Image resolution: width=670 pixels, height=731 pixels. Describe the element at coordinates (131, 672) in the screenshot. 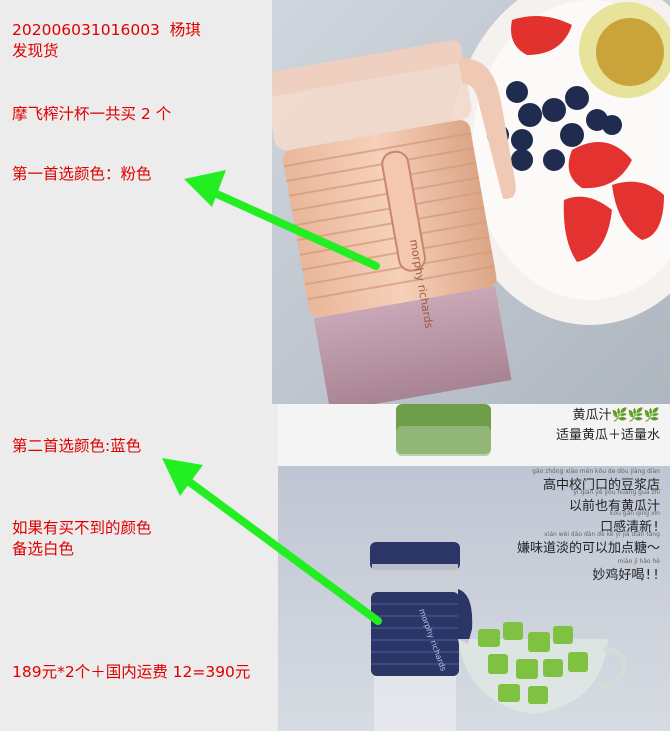

I see `price-total-line: 189元*2个＋国内运费 12=390元` at that location.